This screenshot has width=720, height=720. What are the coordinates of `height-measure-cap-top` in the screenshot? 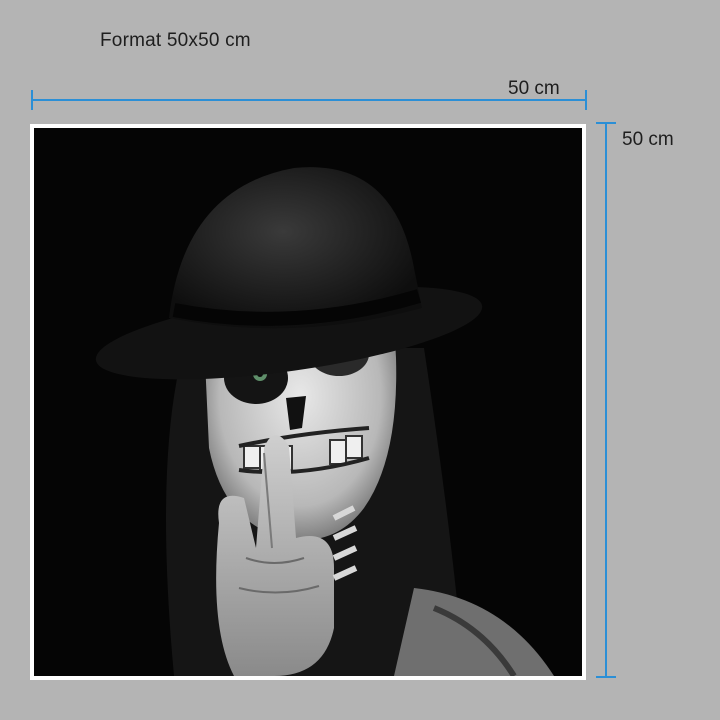 It's located at (606, 123).